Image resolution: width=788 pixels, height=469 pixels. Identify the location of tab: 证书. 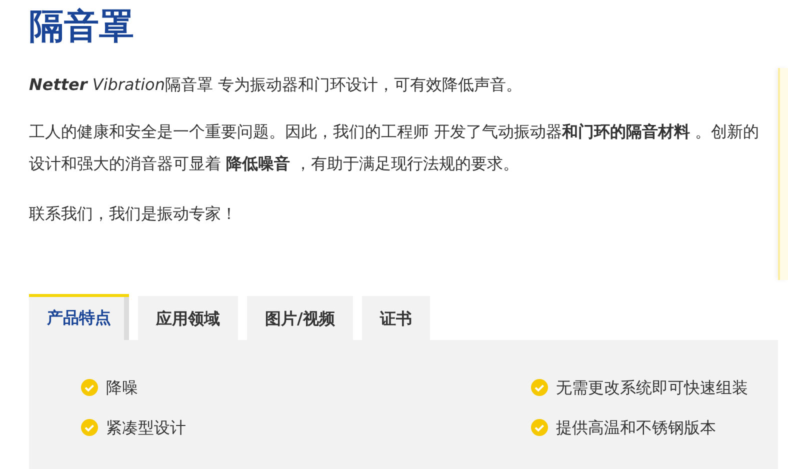
(396, 318).